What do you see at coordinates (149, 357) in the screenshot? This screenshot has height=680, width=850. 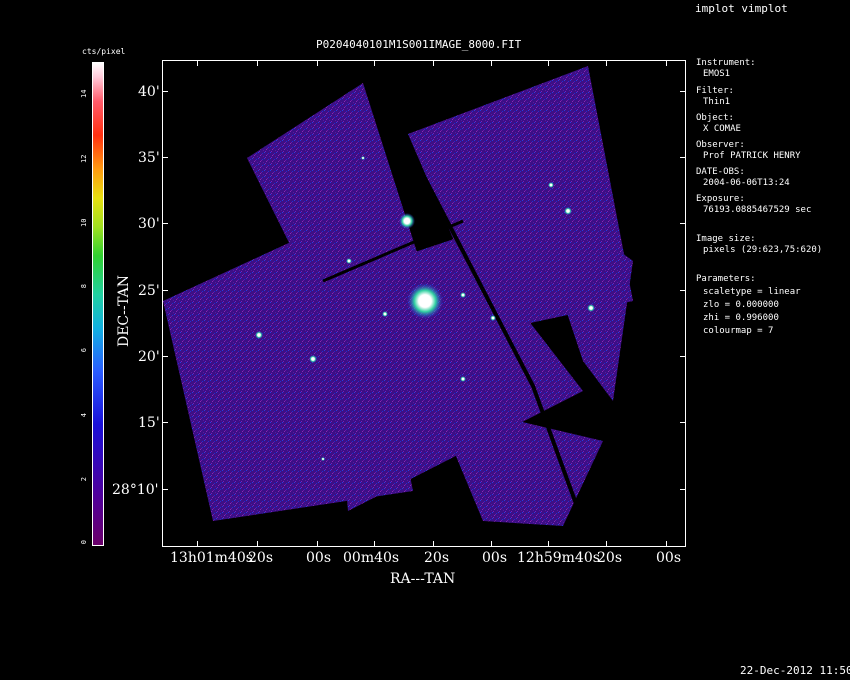 I see `y-tick-label: 20'` at bounding box center [149, 357].